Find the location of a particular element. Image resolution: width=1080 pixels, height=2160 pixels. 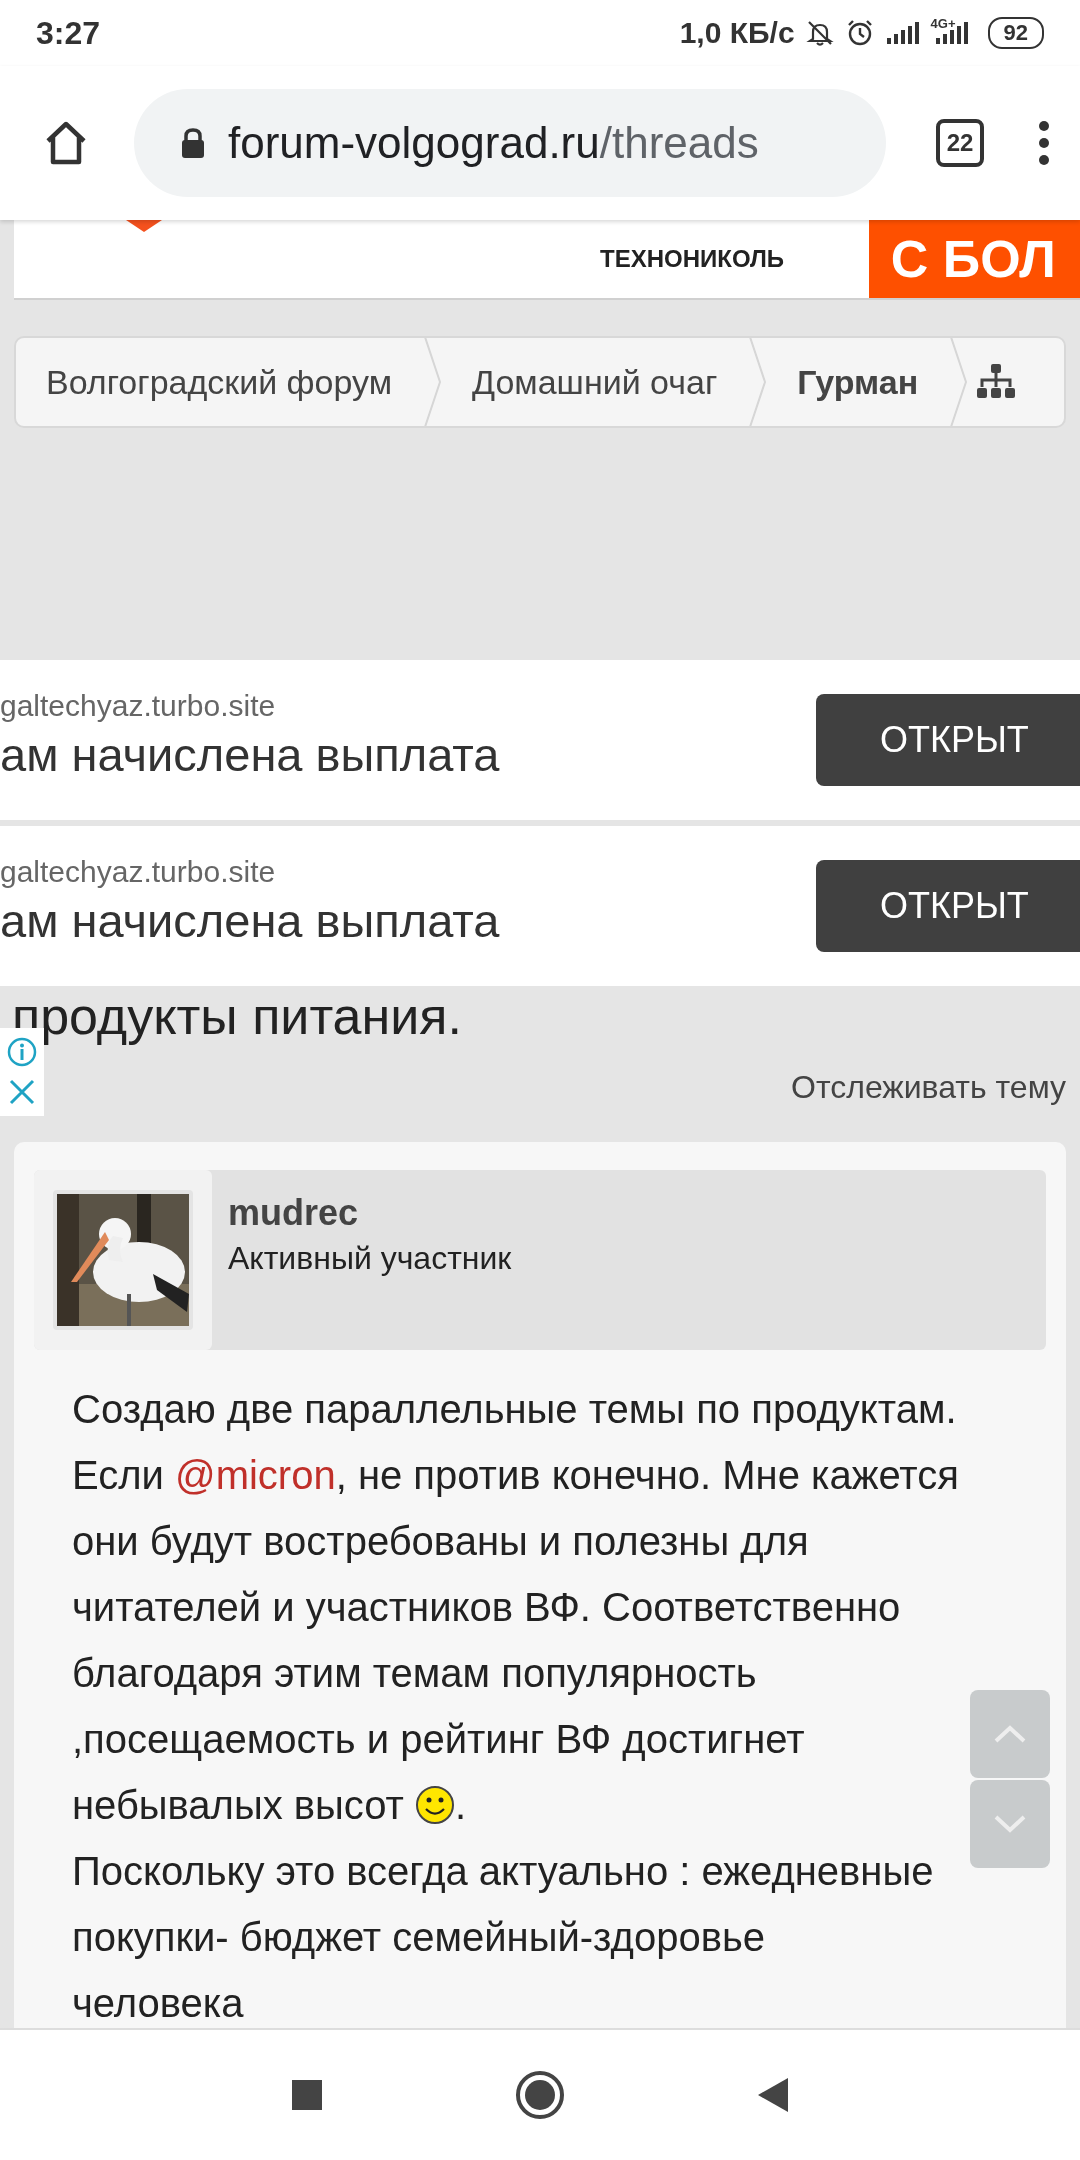

back-icon is located at coordinates (773, 2095).